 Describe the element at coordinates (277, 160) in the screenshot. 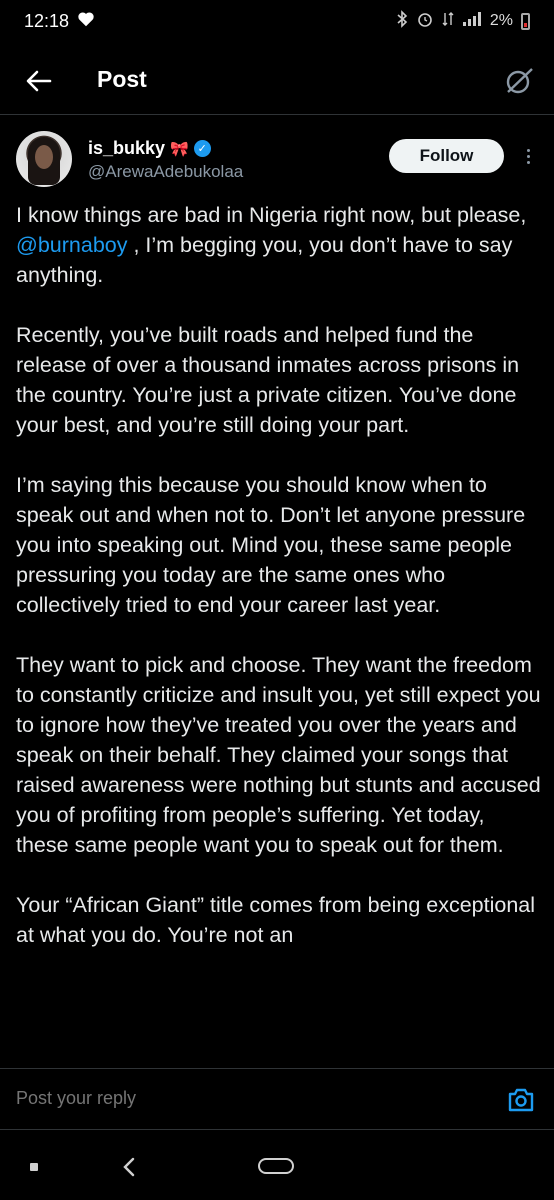

I see `author-row: is_bukky 🎀 ✓ @ArewaAdebukolaa Follow` at that location.